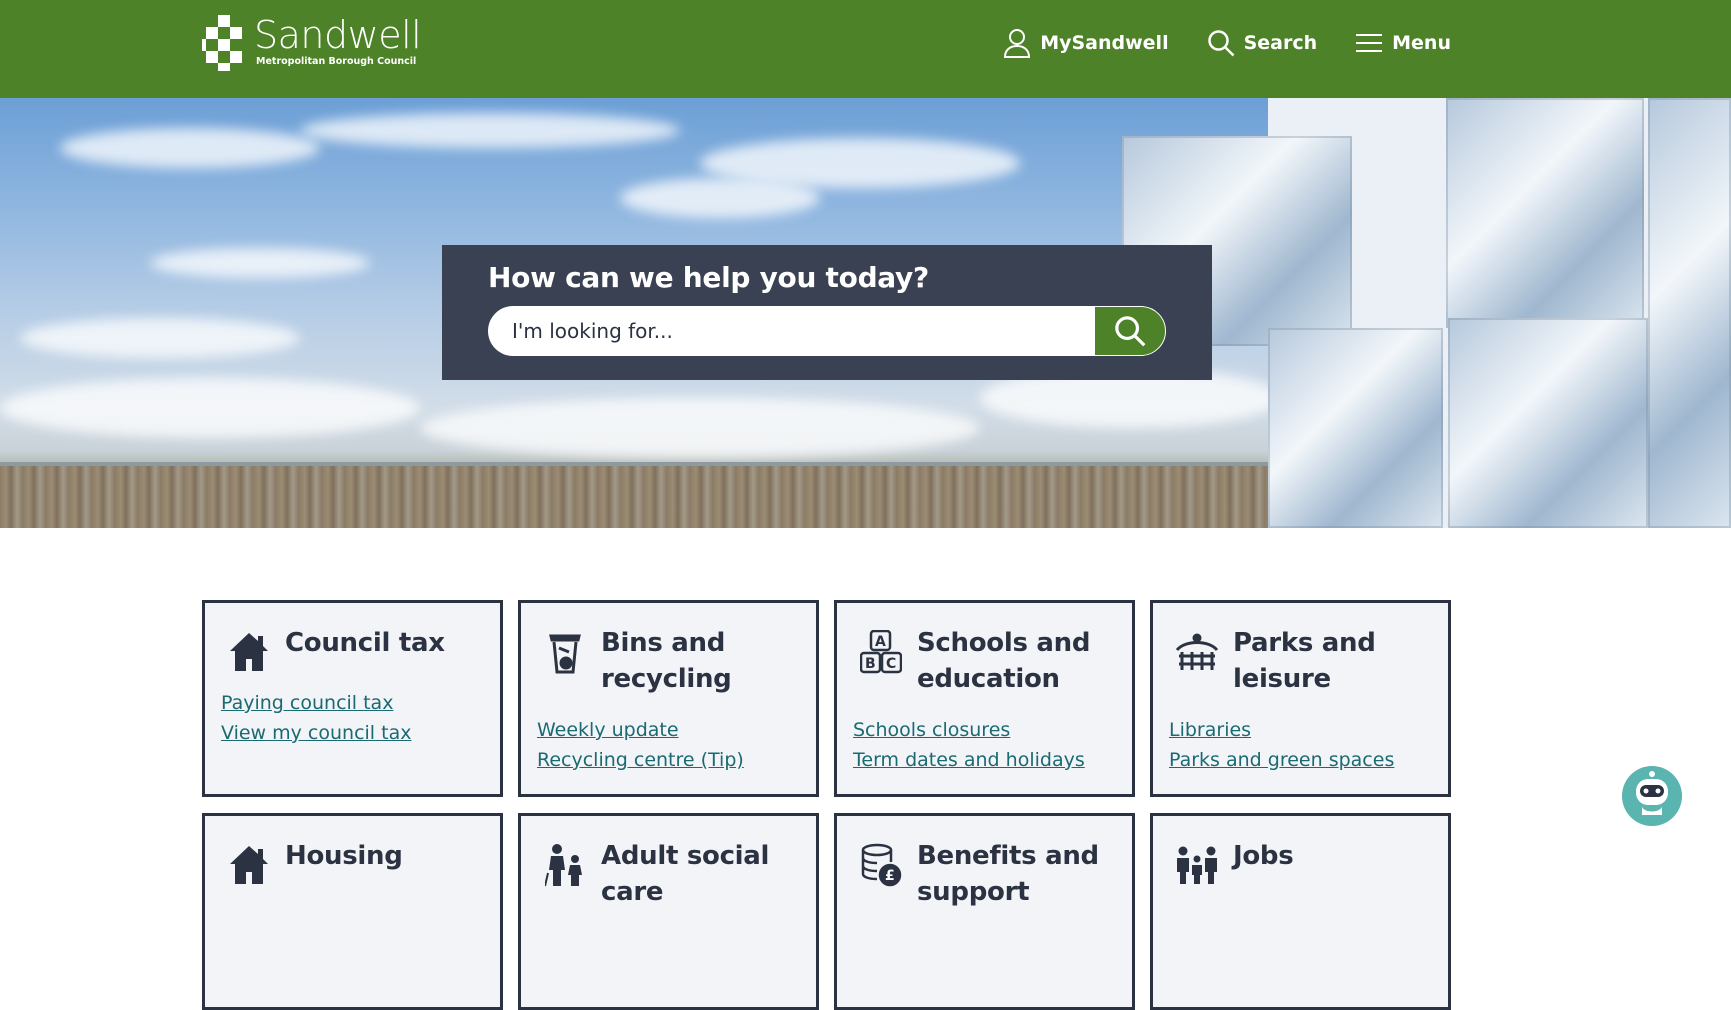  I want to click on site-logo: Sandwell Metropolitan Borough Council, so click(312, 44).